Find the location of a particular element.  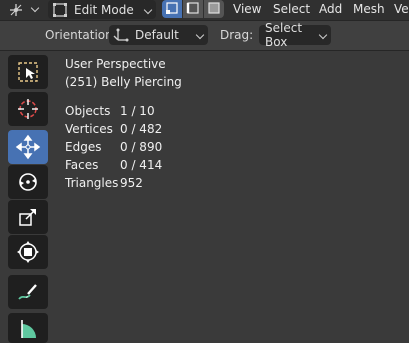

tool-rotate is located at coordinates (28, 182).